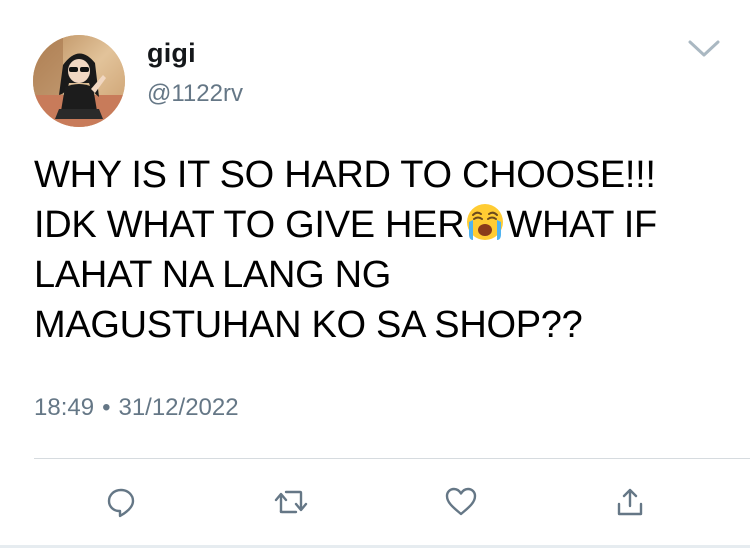  What do you see at coordinates (213, 275) in the screenshot?
I see `tweet-line: LAHAT NA LANG NG` at bounding box center [213, 275].